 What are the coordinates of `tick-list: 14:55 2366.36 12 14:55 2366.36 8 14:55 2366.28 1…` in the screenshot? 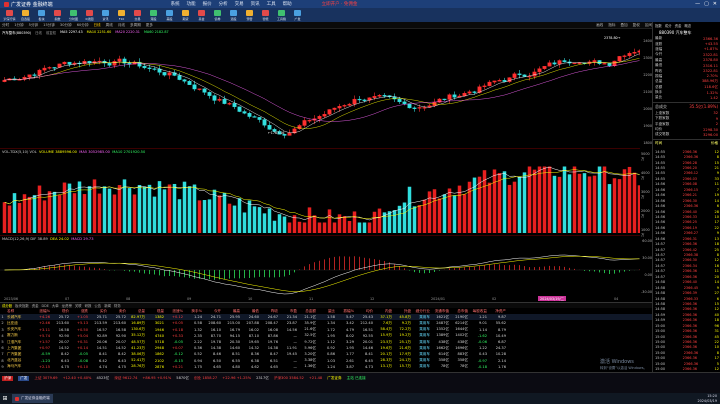 It's located at (686, 266).